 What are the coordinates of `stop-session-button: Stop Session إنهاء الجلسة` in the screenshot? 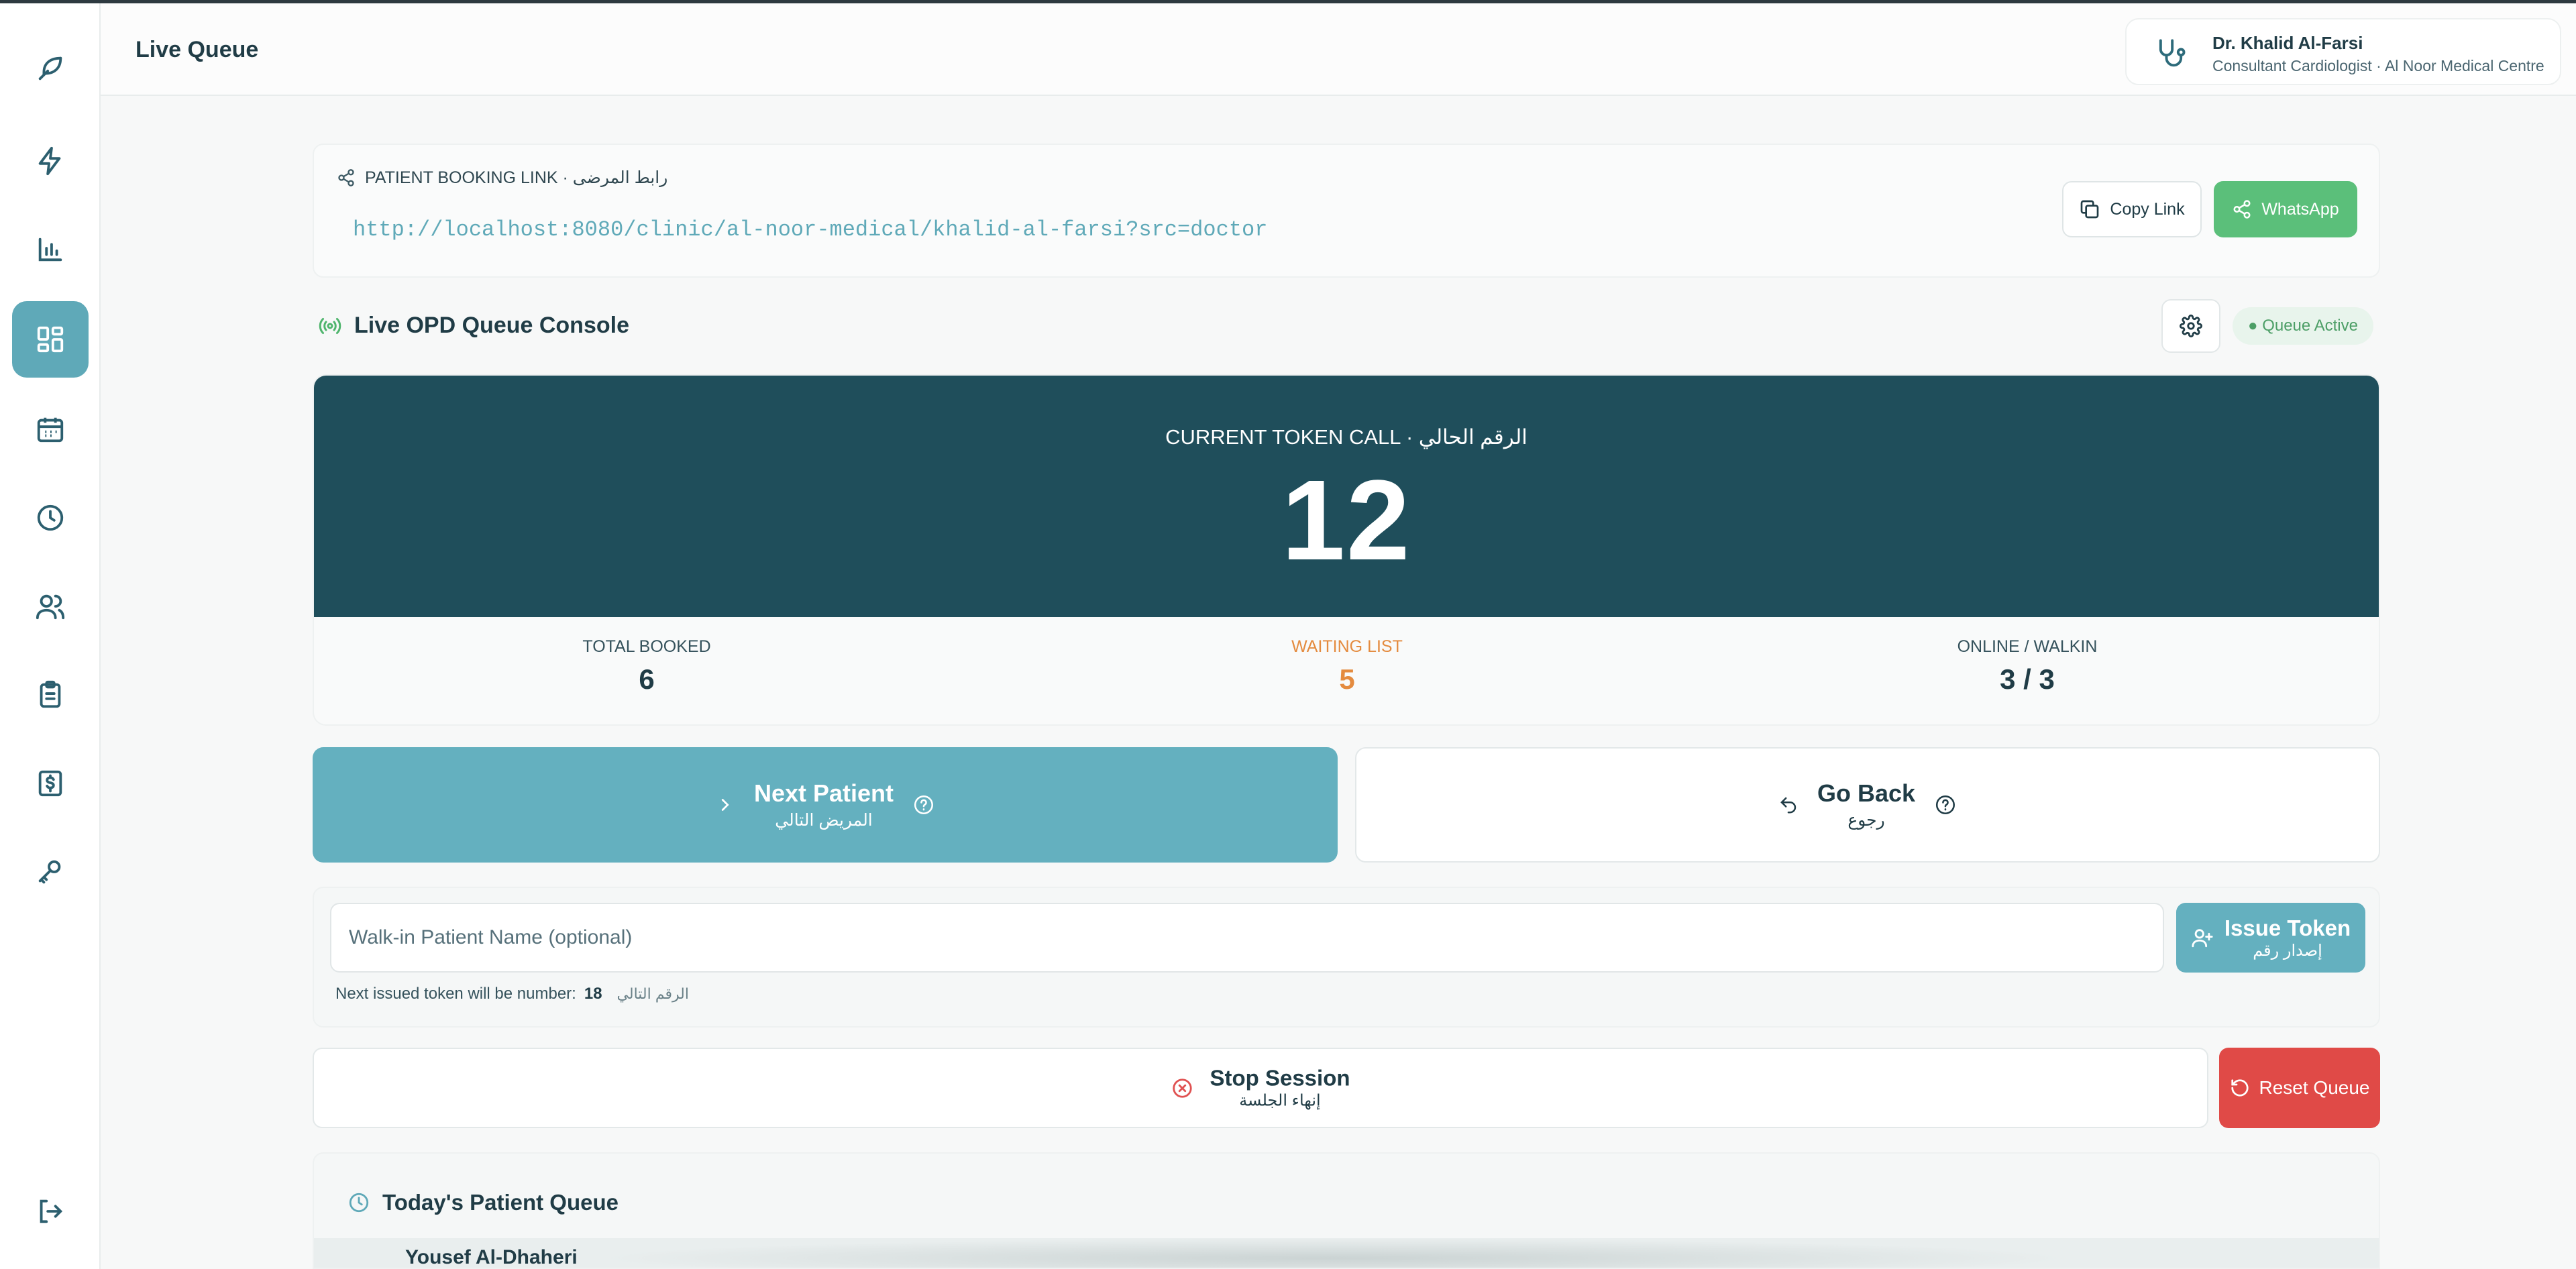 It's located at (1260, 1088).